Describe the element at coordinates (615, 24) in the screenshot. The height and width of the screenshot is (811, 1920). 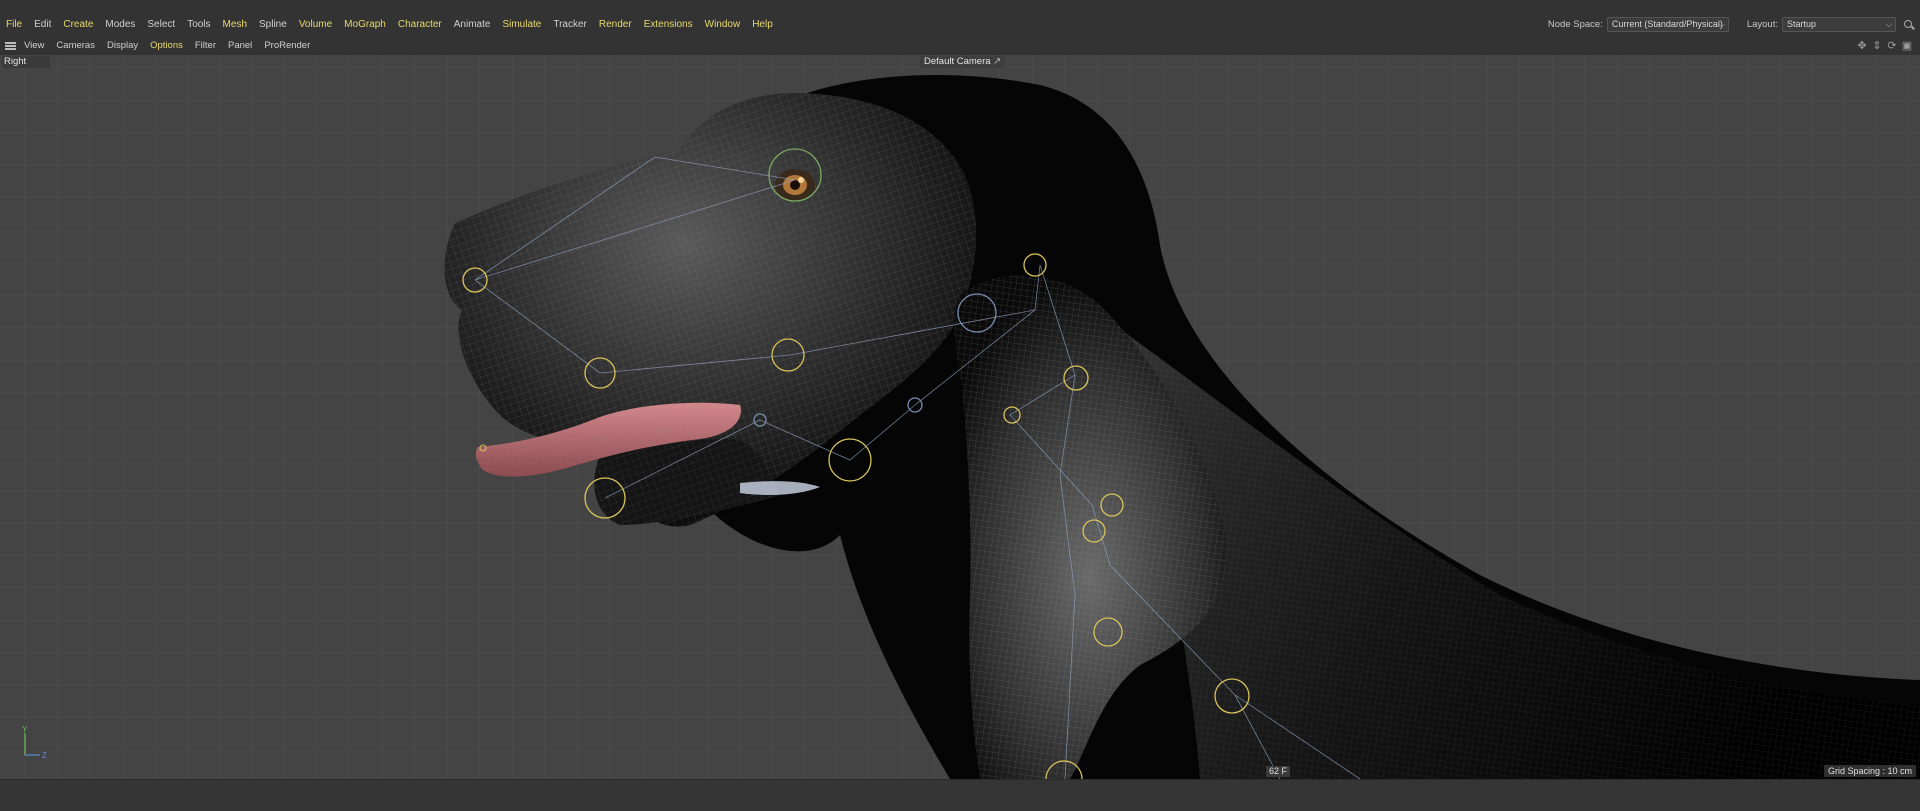
I see `menu-render: Render` at that location.